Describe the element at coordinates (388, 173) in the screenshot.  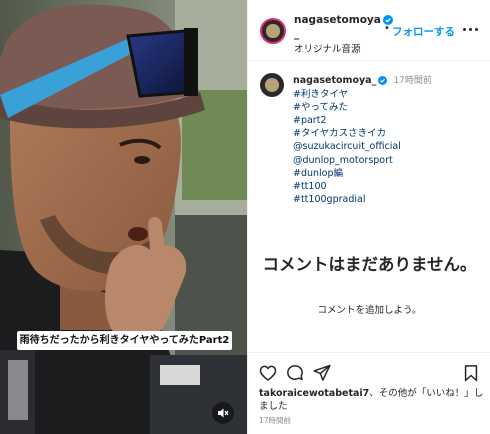
I see `hashtag-link: #dunlop編` at that location.